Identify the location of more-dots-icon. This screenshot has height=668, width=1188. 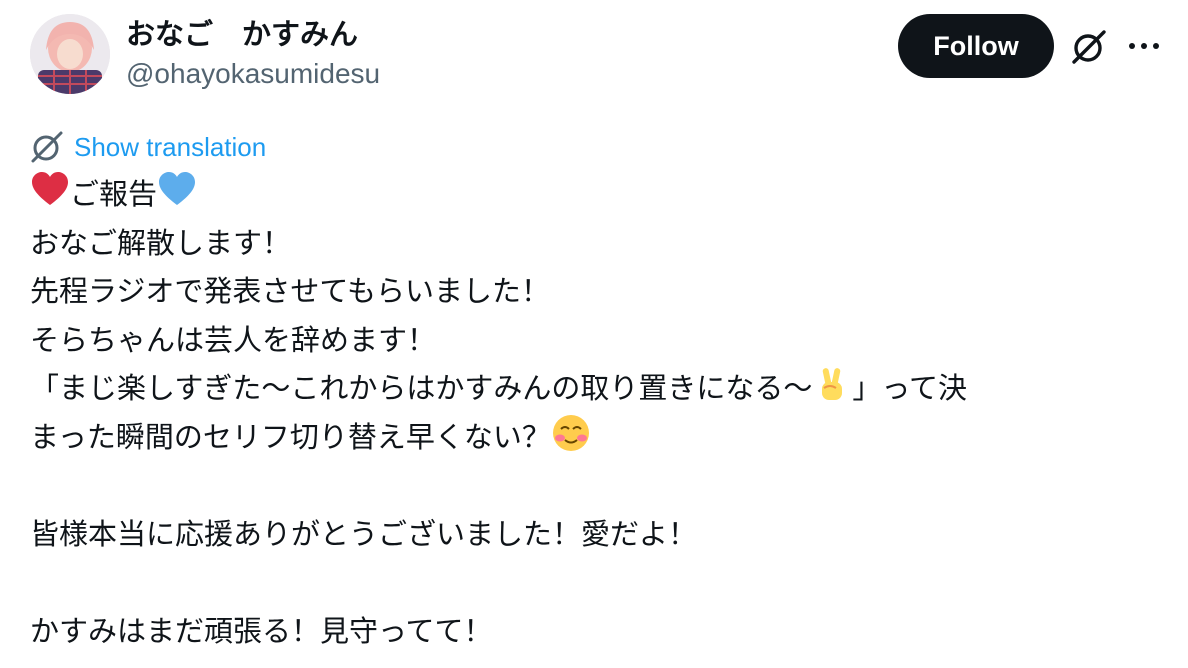
(1144, 46).